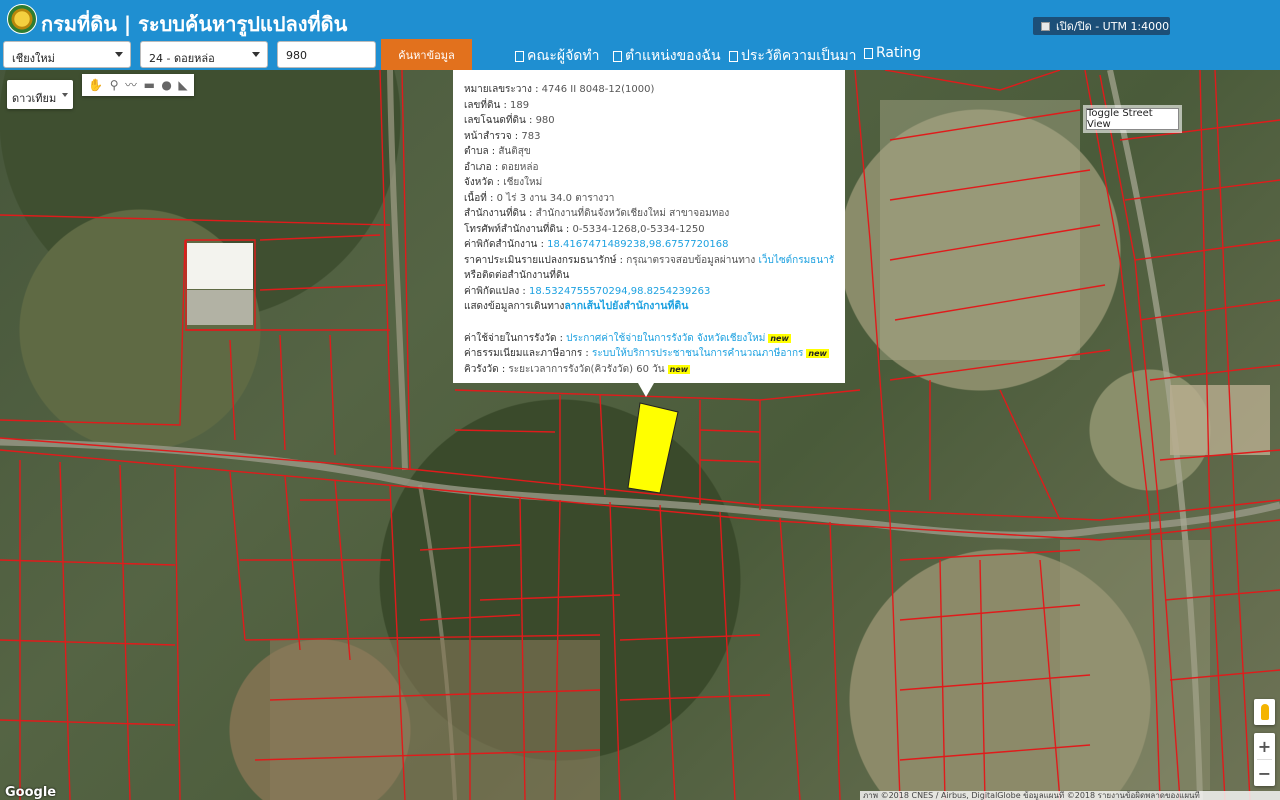 The image size is (1280, 800). What do you see at coordinates (638, 229) in the screenshot?
I see `info-value: 0-5334-1268,0-5334-1250` at bounding box center [638, 229].